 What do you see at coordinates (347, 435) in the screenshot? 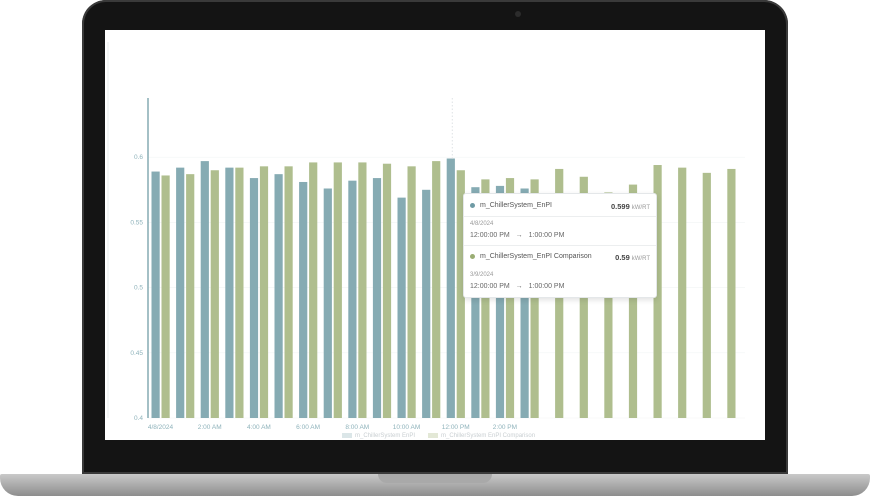
I see `legend-swatch-actual` at bounding box center [347, 435].